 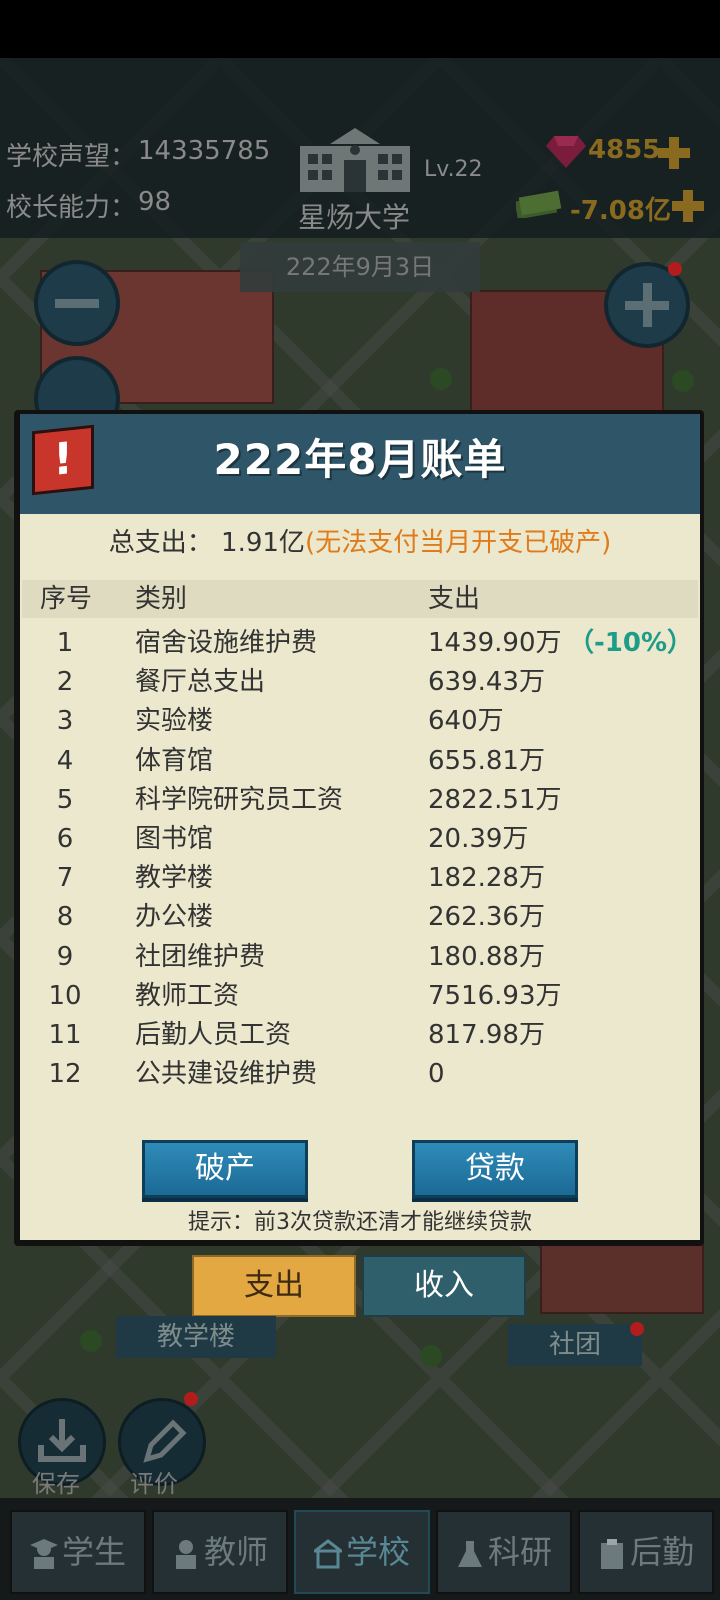 What do you see at coordinates (235, 1552) in the screenshot?
I see `nav-label: 教师` at bounding box center [235, 1552].